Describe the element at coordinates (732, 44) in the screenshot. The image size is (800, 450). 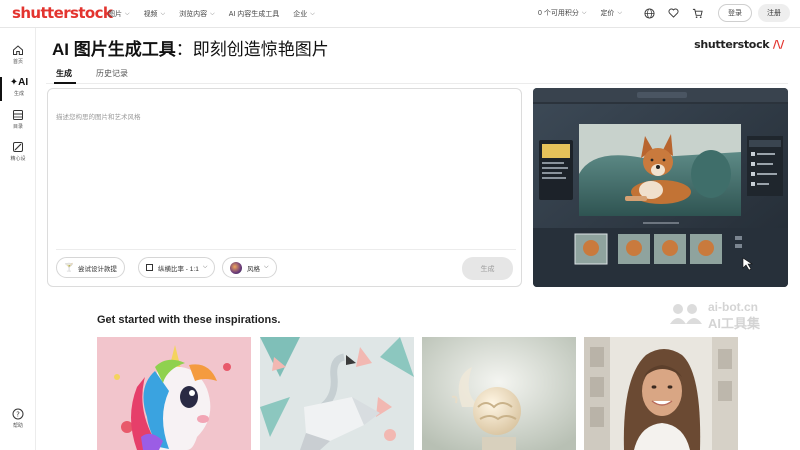
I see `brand-text: shutterstock` at that location.